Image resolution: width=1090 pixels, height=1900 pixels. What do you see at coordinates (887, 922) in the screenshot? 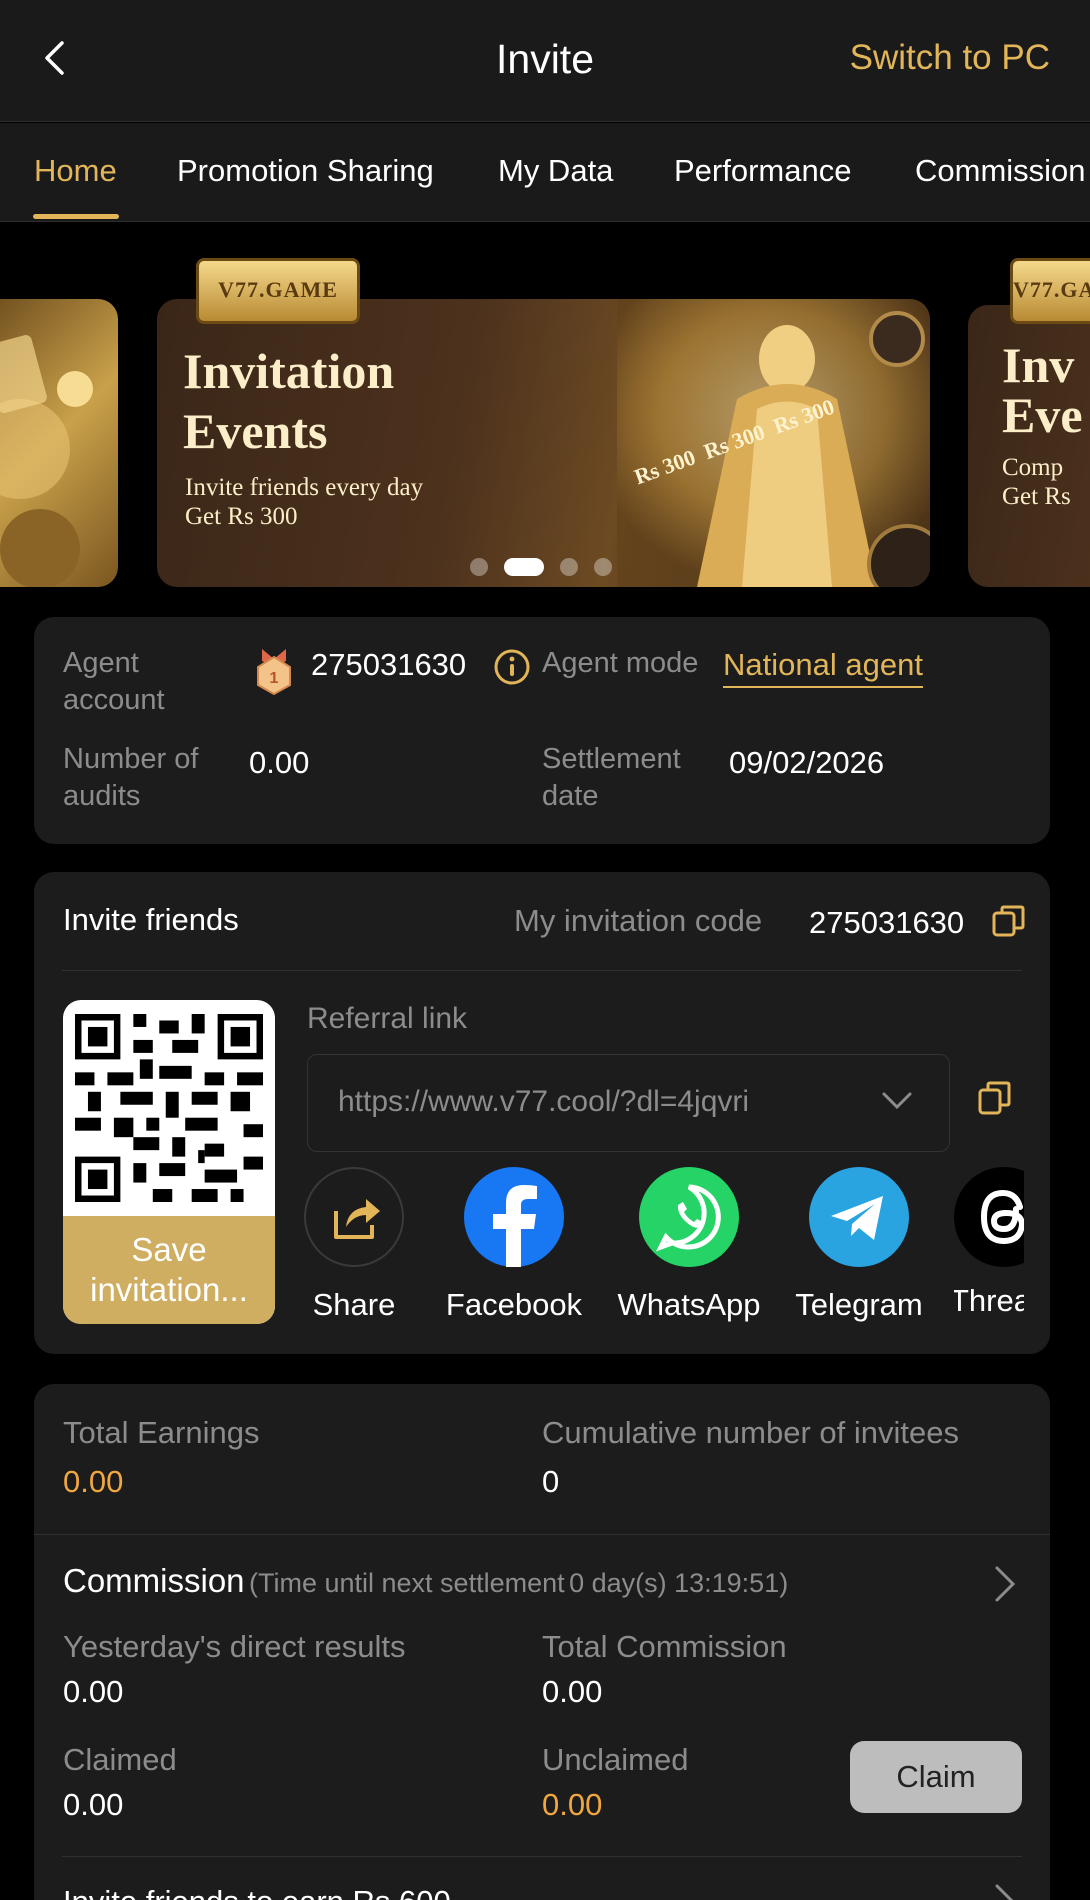
I see `invitation-code-value: 275031630` at bounding box center [887, 922].